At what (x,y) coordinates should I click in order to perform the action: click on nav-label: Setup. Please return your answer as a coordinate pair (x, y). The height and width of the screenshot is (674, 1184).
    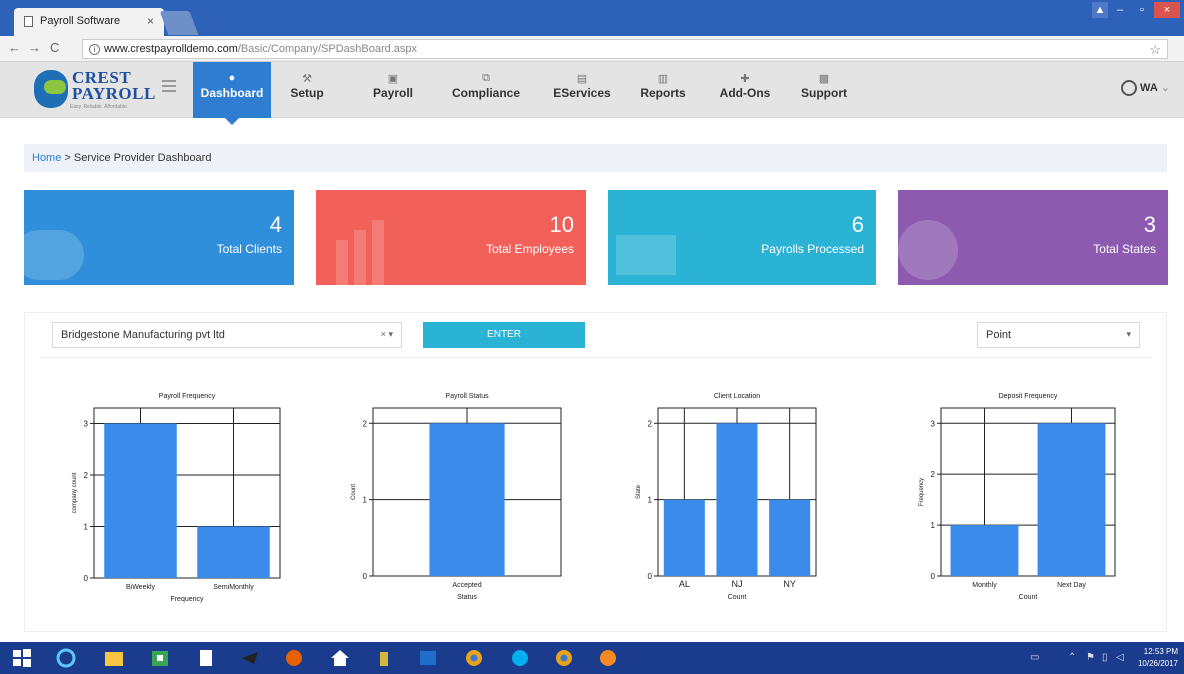
    Looking at the image, I should click on (307, 93).